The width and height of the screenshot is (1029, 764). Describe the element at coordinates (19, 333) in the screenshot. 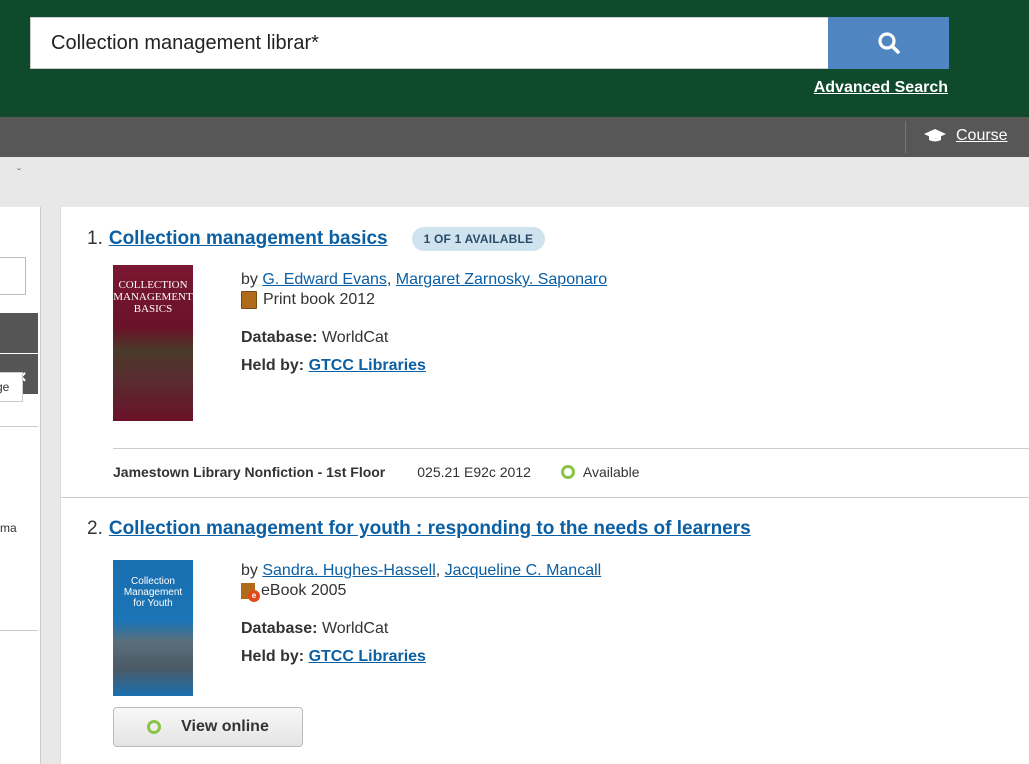

I see `sidebar-dark-block` at that location.